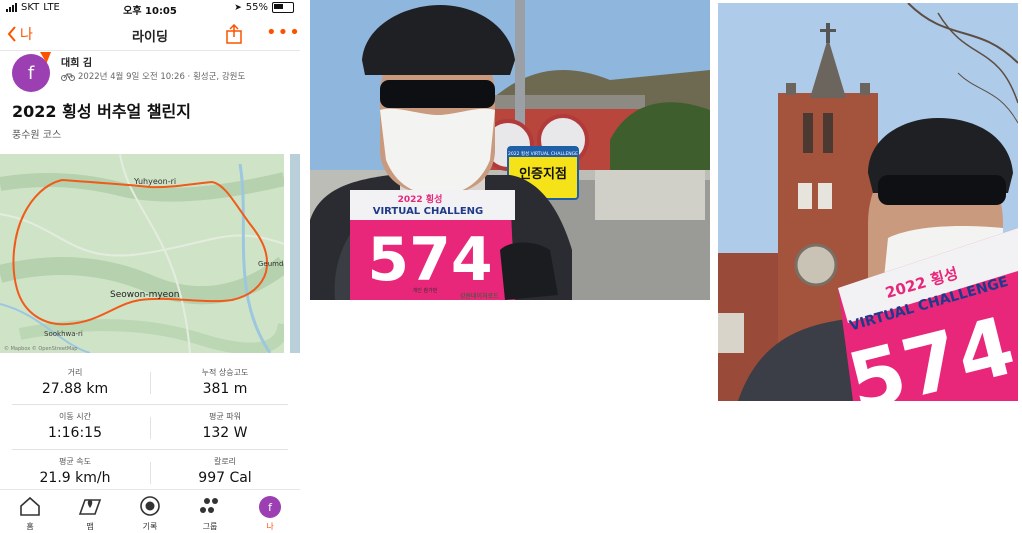 The height and width of the screenshot is (533, 1022). What do you see at coordinates (150, 37) in the screenshot?
I see `page-title: 라이딩` at bounding box center [150, 37].